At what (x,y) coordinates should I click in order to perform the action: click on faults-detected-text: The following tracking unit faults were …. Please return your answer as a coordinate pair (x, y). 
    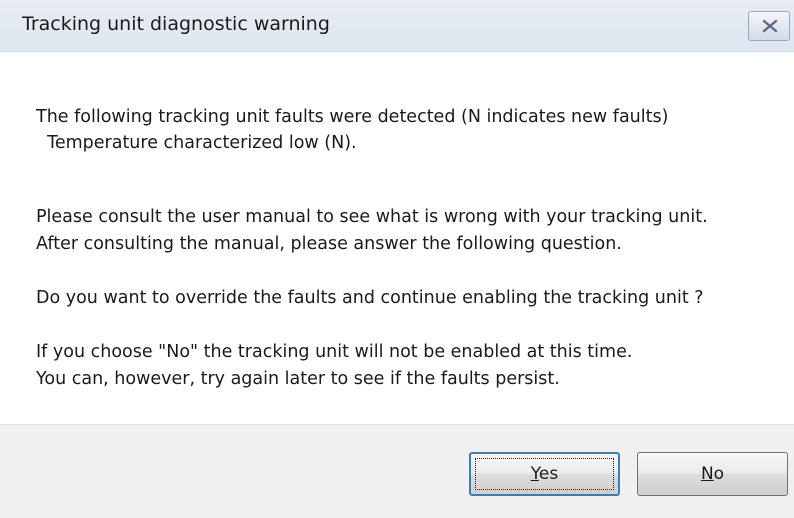
    Looking at the image, I should click on (352, 117).